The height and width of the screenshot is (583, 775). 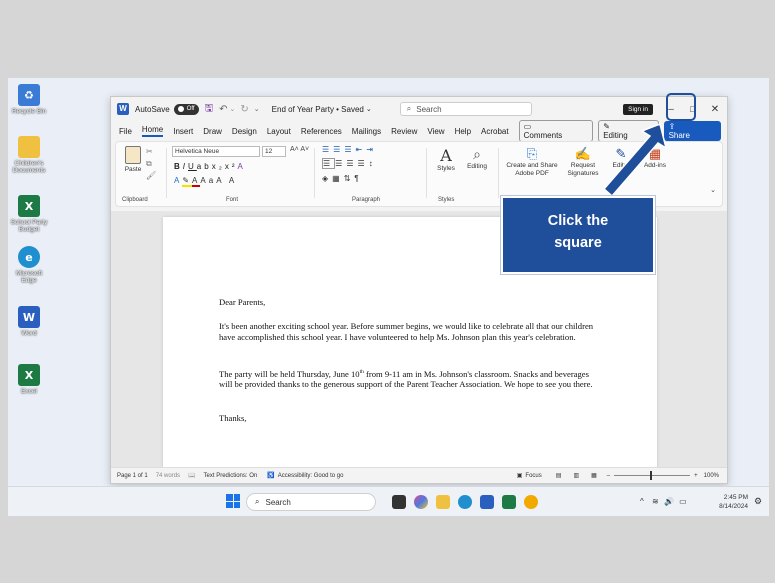 What do you see at coordinates (495, 131) in the screenshot?
I see `tab-acrobat: Acrobat` at bounding box center [495, 131].